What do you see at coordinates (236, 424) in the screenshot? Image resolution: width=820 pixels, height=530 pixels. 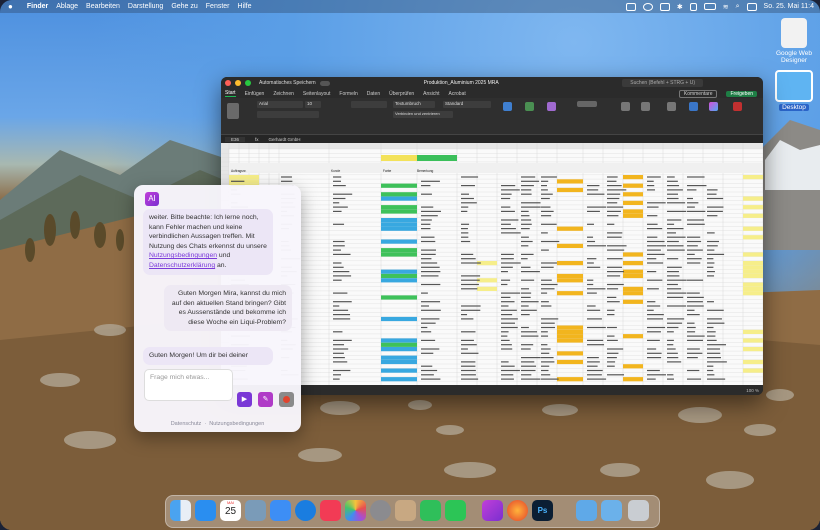 I see `footer-terms-link: Nutzungsbedingungen` at bounding box center [236, 424].